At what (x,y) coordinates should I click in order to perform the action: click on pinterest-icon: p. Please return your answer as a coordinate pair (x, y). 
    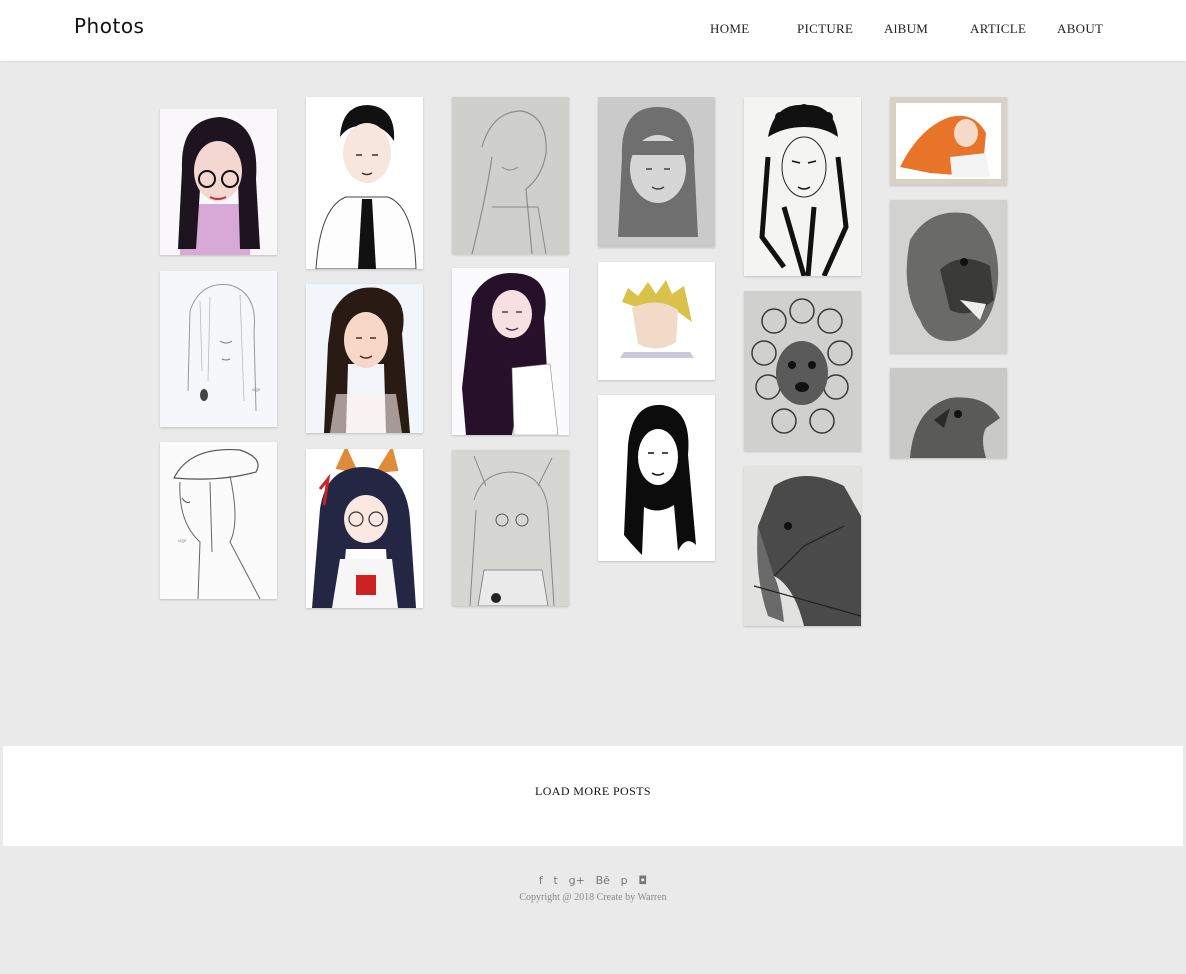
    Looking at the image, I should click on (624, 880).